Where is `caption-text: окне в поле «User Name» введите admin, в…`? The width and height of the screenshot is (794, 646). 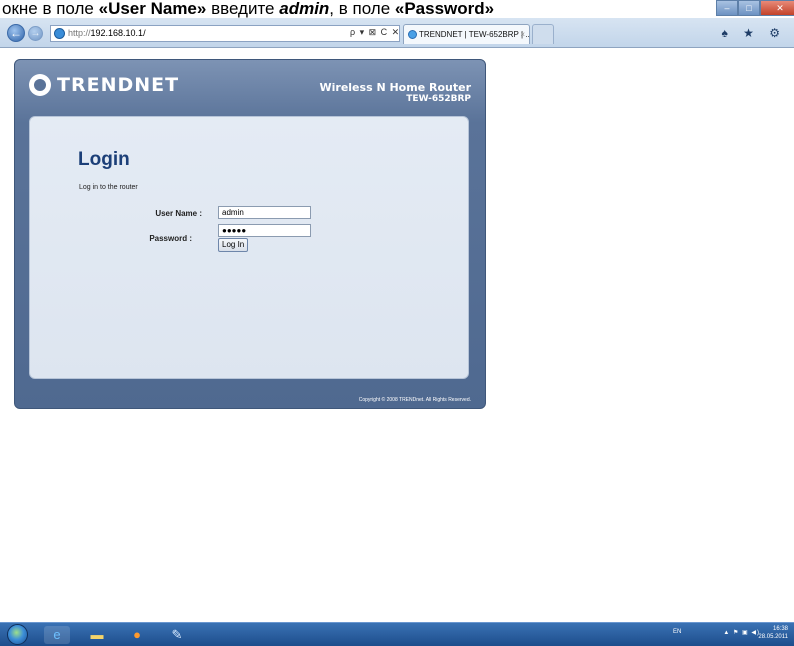
caption-text: окне в поле «User Name» введите admin, в… is located at coordinates (397, 10).